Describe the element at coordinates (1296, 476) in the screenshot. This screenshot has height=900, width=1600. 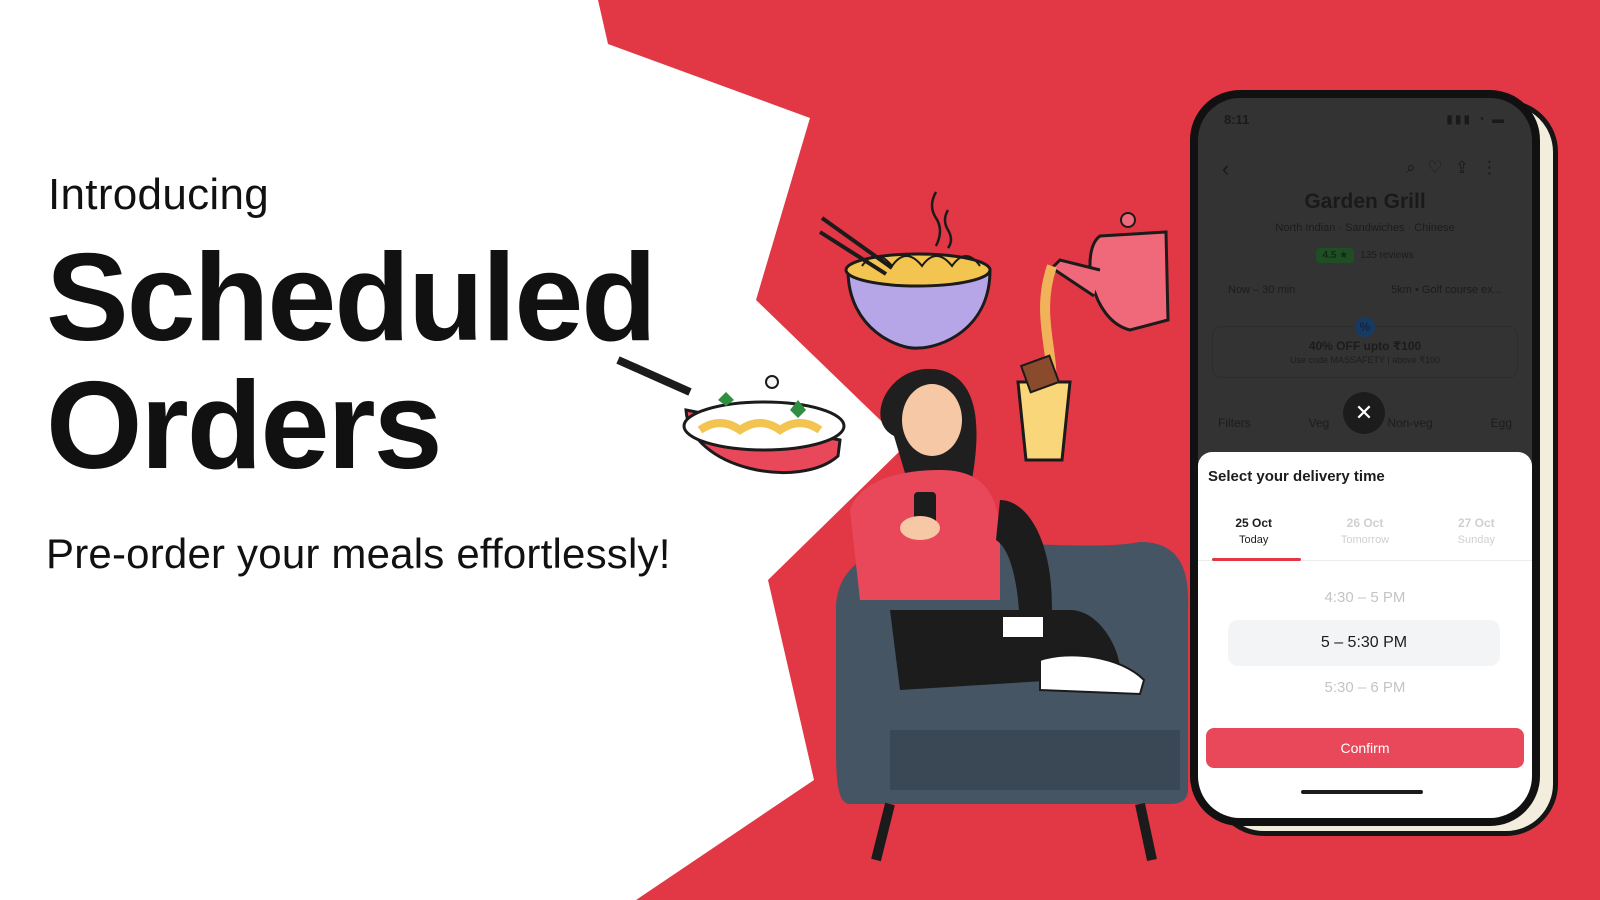
I see `sheet-title: Select your delivery time` at that location.